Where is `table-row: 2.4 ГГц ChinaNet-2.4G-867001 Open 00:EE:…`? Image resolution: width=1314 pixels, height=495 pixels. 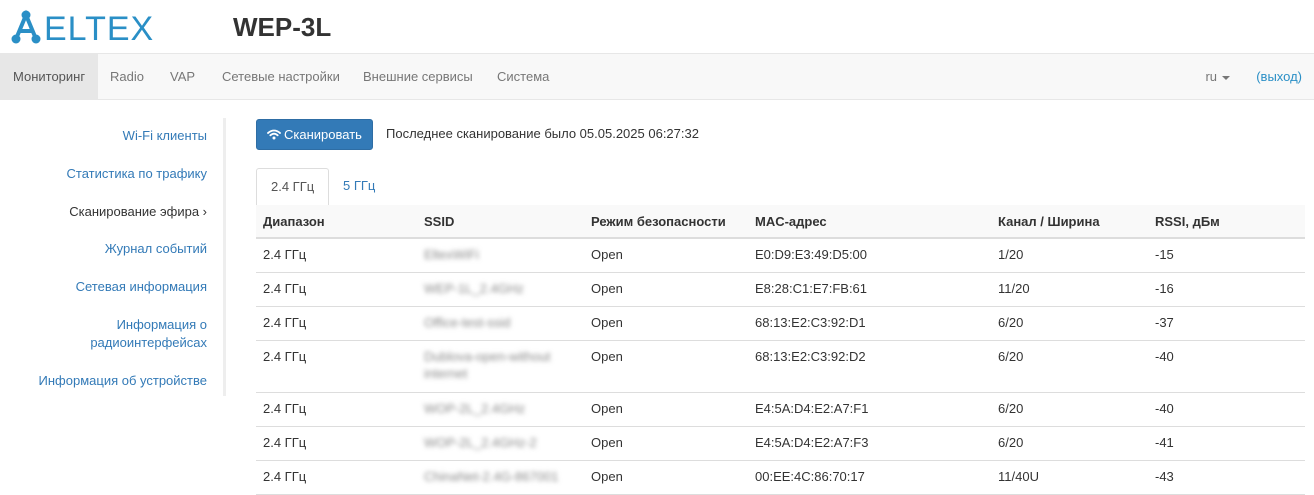
table-row: 2.4 ГГц ChinaNet-2.4G-867001 Open 00:EE:… is located at coordinates (780, 477).